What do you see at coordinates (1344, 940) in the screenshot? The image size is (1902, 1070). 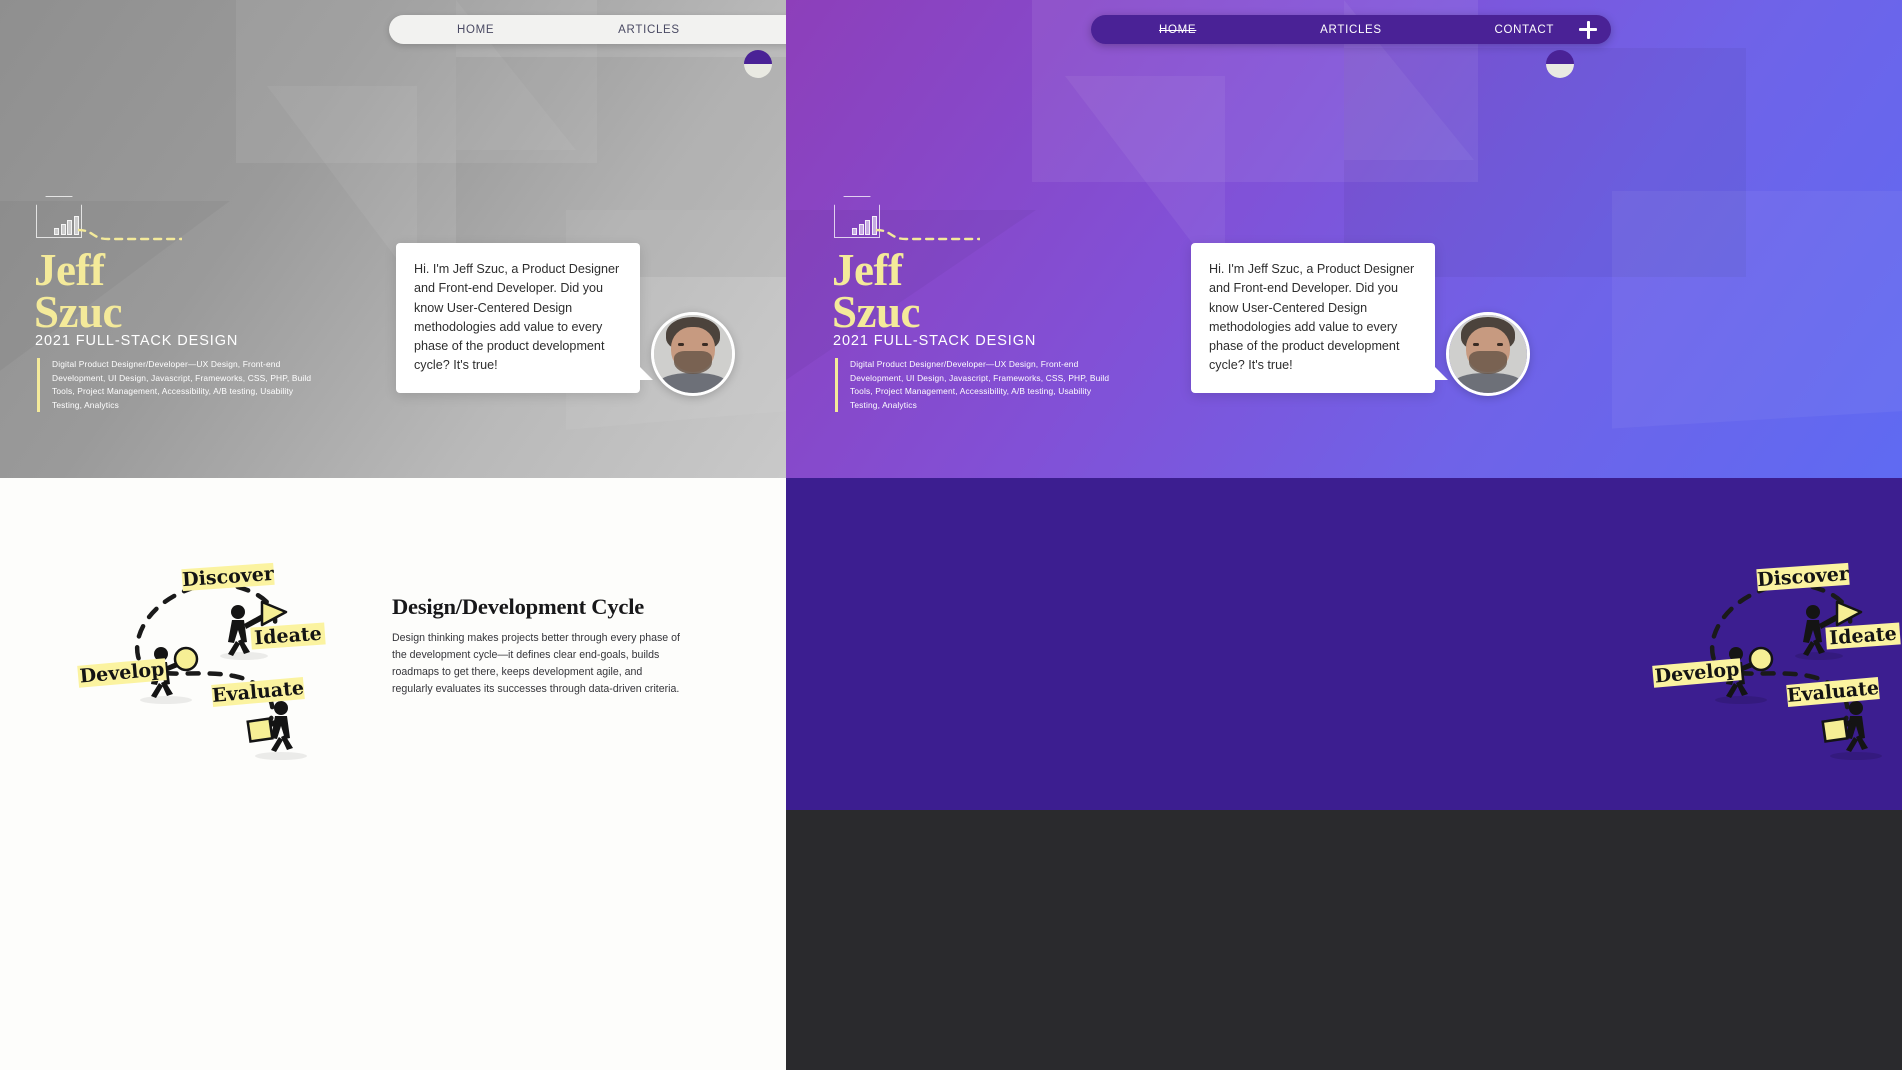 I see `footer-dark-bar` at bounding box center [1344, 940].